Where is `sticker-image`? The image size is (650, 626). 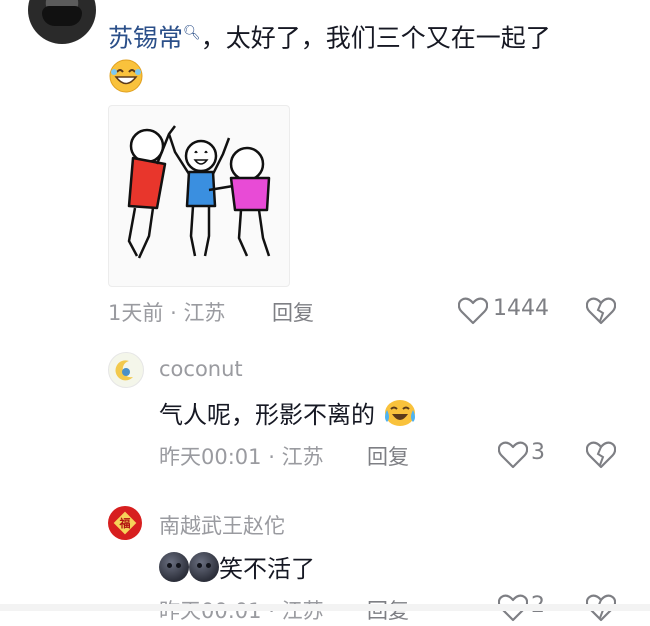 sticker-image is located at coordinates (199, 196).